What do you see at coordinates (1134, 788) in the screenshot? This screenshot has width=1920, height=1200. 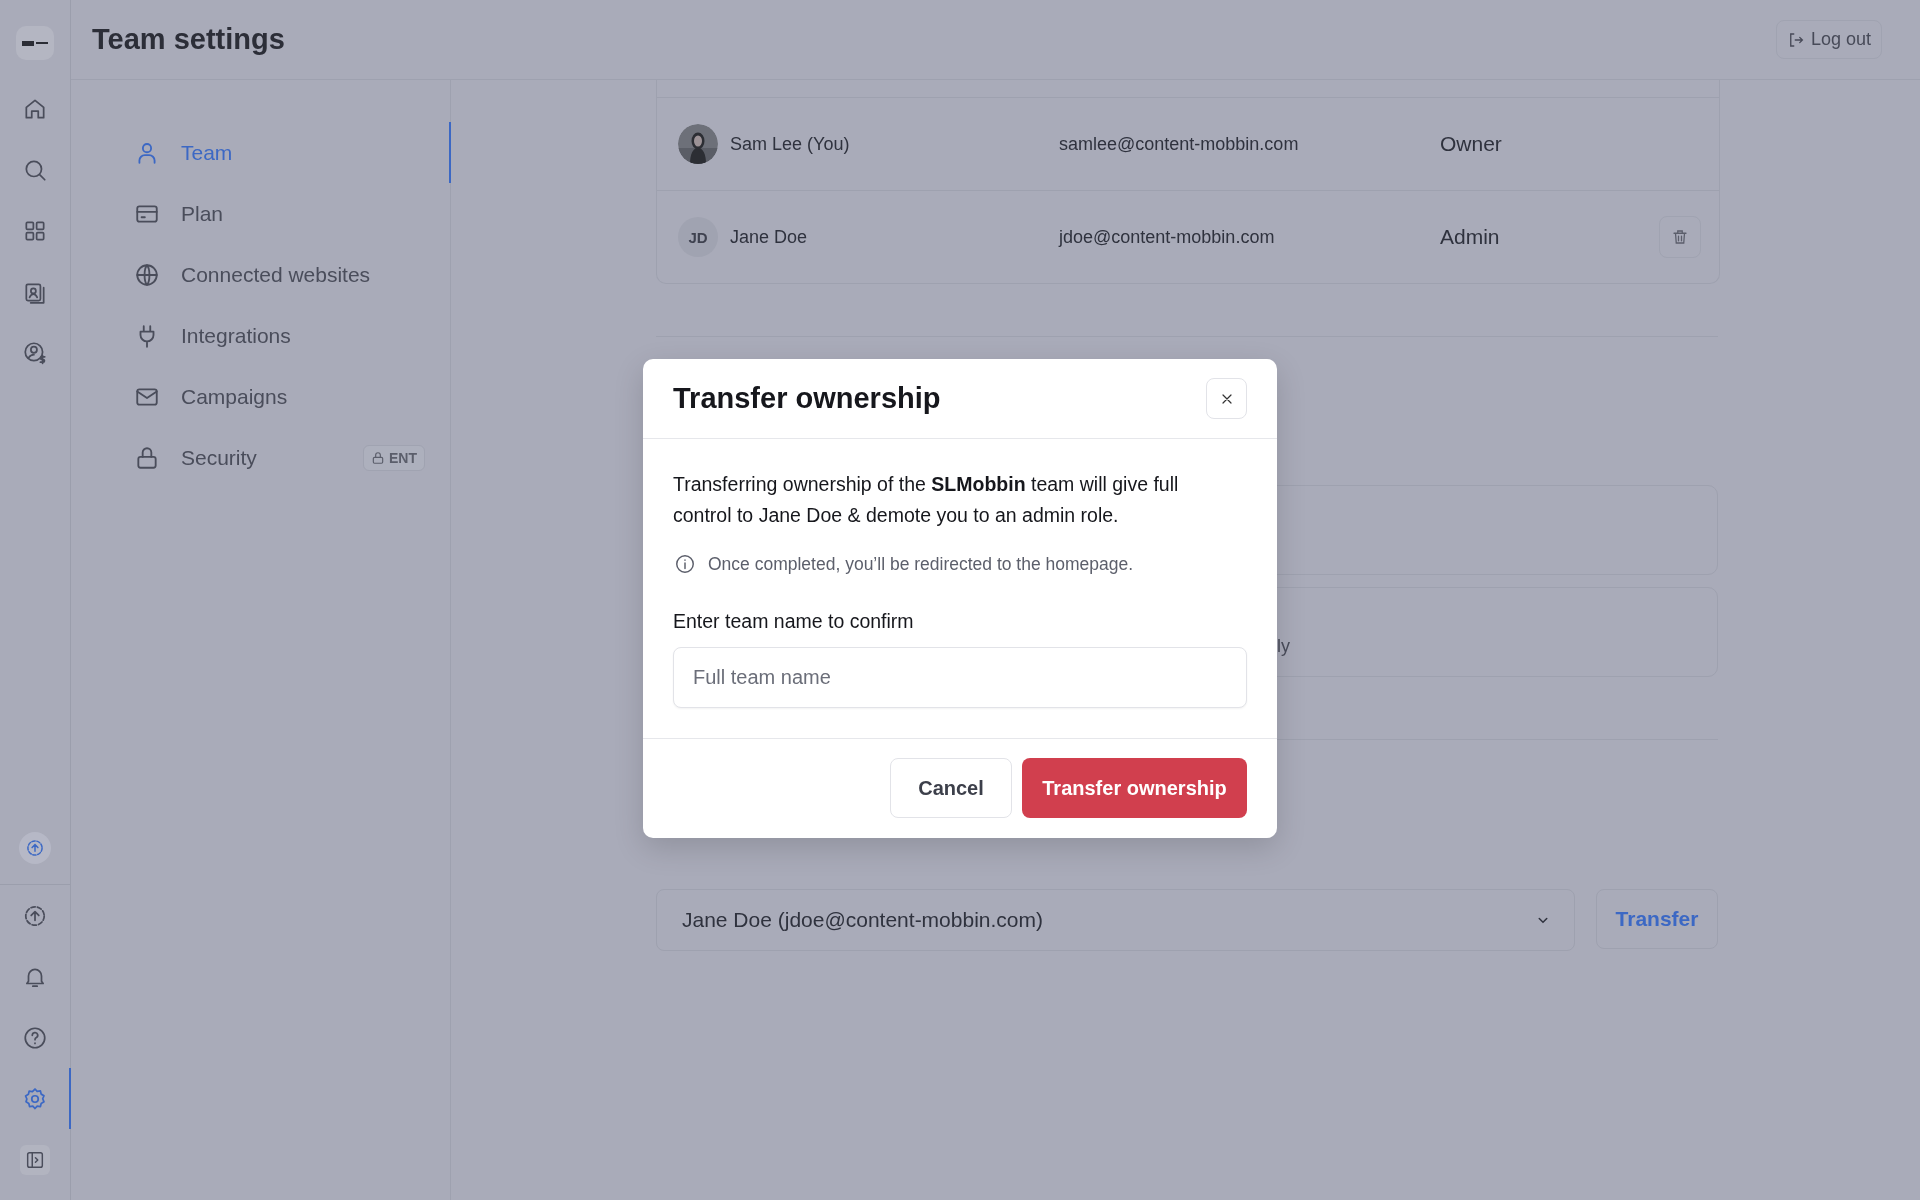 I see `transfer-ownership-button: Transfer ownership` at bounding box center [1134, 788].